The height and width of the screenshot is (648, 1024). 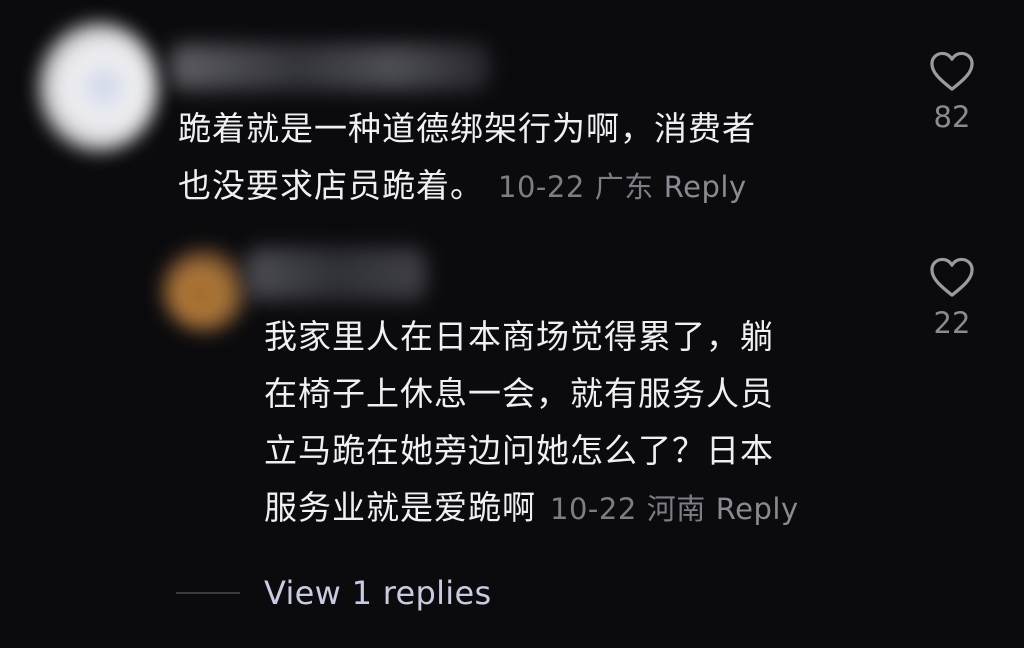 What do you see at coordinates (331, 185) in the screenshot?
I see `comment-line: 也没要求店员跪着。` at bounding box center [331, 185].